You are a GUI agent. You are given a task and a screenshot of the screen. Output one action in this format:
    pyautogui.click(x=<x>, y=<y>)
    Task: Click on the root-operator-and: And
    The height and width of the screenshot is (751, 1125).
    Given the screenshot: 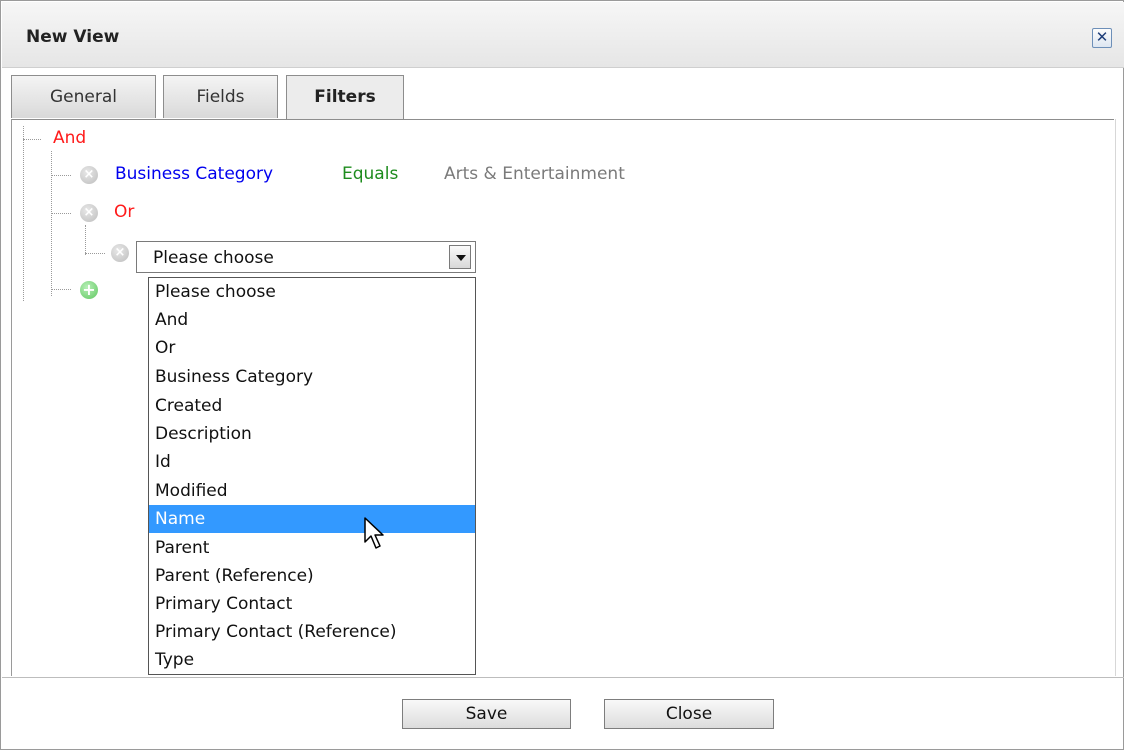 What is the action you would take?
    pyautogui.click(x=69, y=138)
    